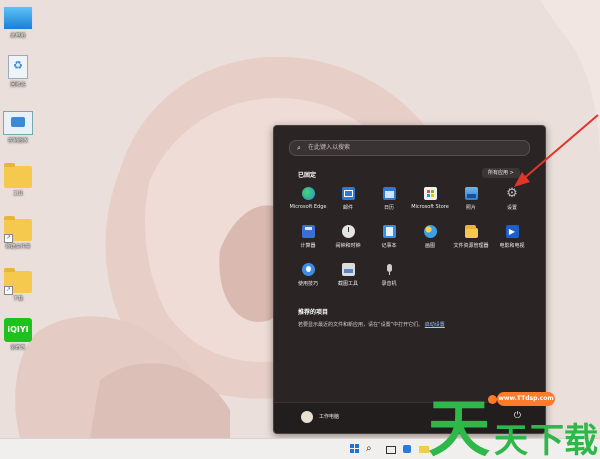  What do you see at coordinates (348, 246) in the screenshot?
I see `pinned-app-label: 闹钟和时钟` at bounding box center [348, 246].